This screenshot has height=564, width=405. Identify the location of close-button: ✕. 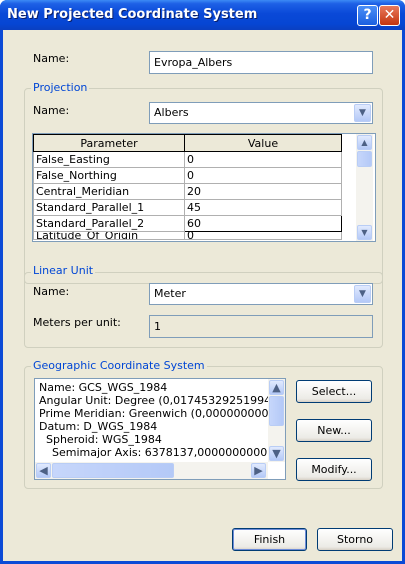
(389, 15).